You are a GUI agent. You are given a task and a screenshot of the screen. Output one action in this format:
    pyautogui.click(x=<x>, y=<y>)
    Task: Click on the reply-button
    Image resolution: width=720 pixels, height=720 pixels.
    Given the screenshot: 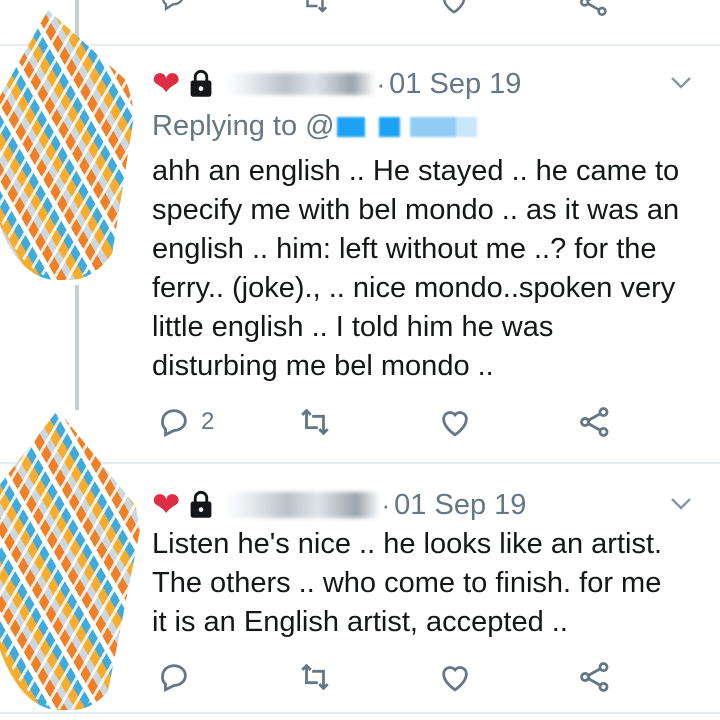 What is the action you would take?
    pyautogui.click(x=174, y=677)
    